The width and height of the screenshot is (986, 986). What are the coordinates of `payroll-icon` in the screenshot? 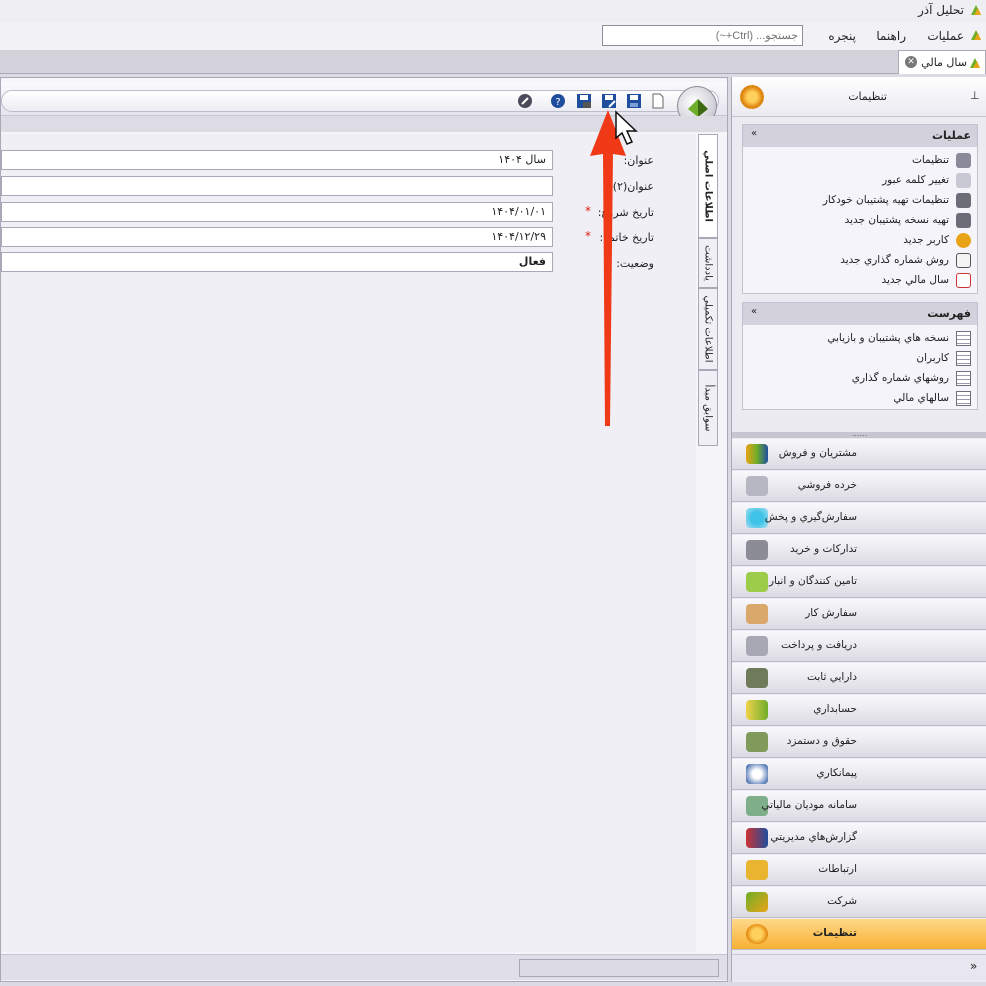 It's located at (757, 742).